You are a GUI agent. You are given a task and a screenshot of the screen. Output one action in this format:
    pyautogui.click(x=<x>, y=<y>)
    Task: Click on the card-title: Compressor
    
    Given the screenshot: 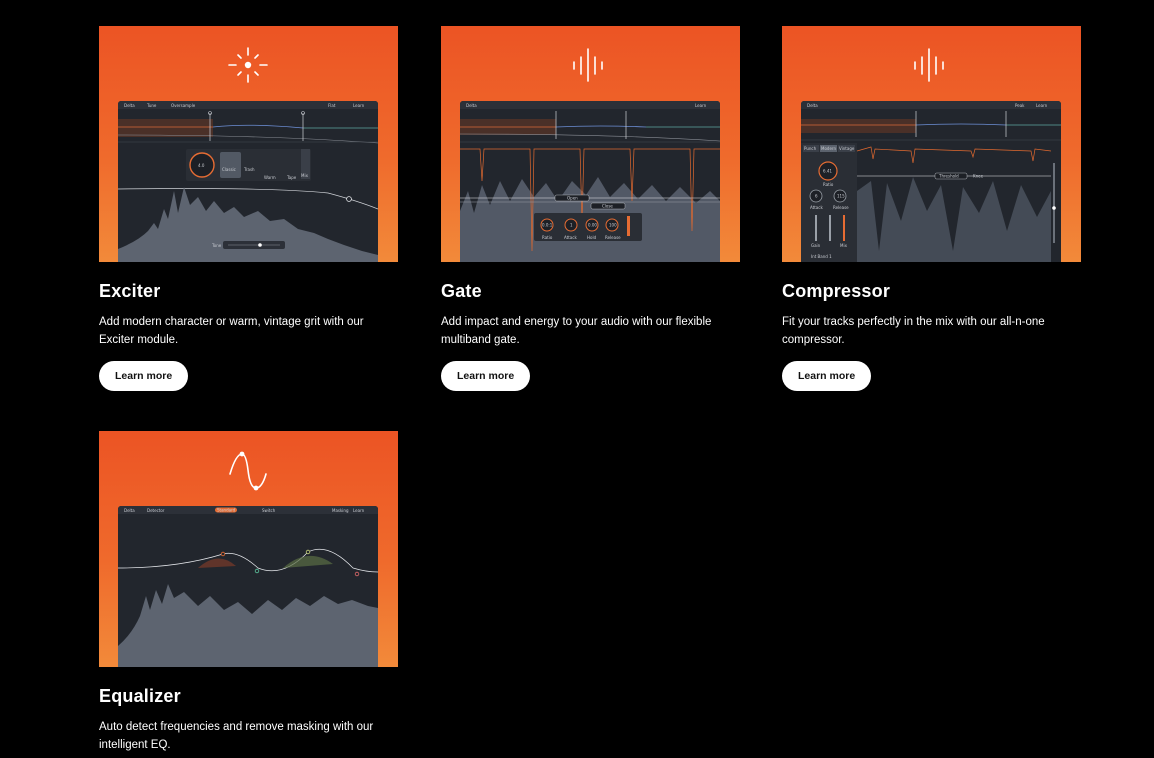 What is the action you would take?
    pyautogui.click(x=836, y=291)
    